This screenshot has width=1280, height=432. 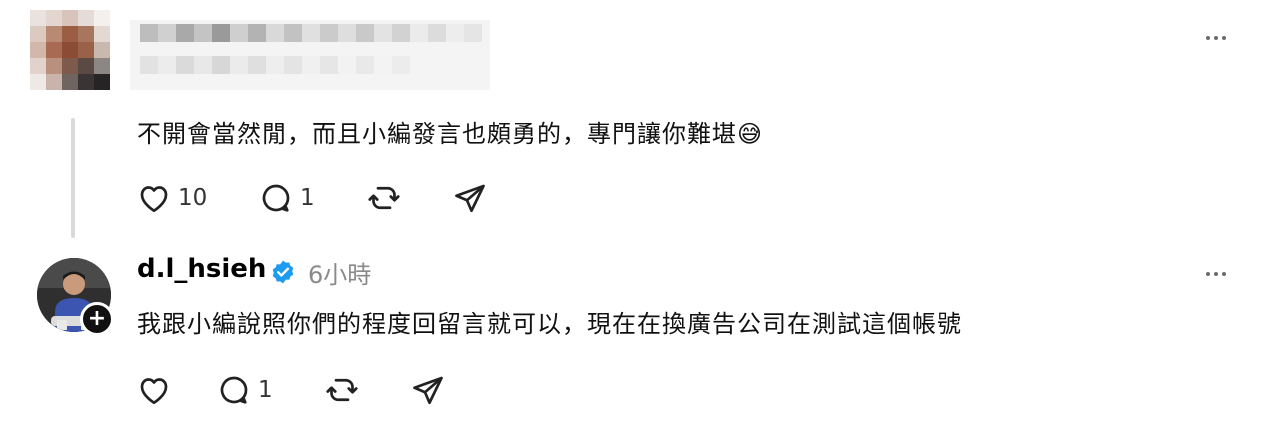 I want to click on pixelated-username, so click(x=310, y=55).